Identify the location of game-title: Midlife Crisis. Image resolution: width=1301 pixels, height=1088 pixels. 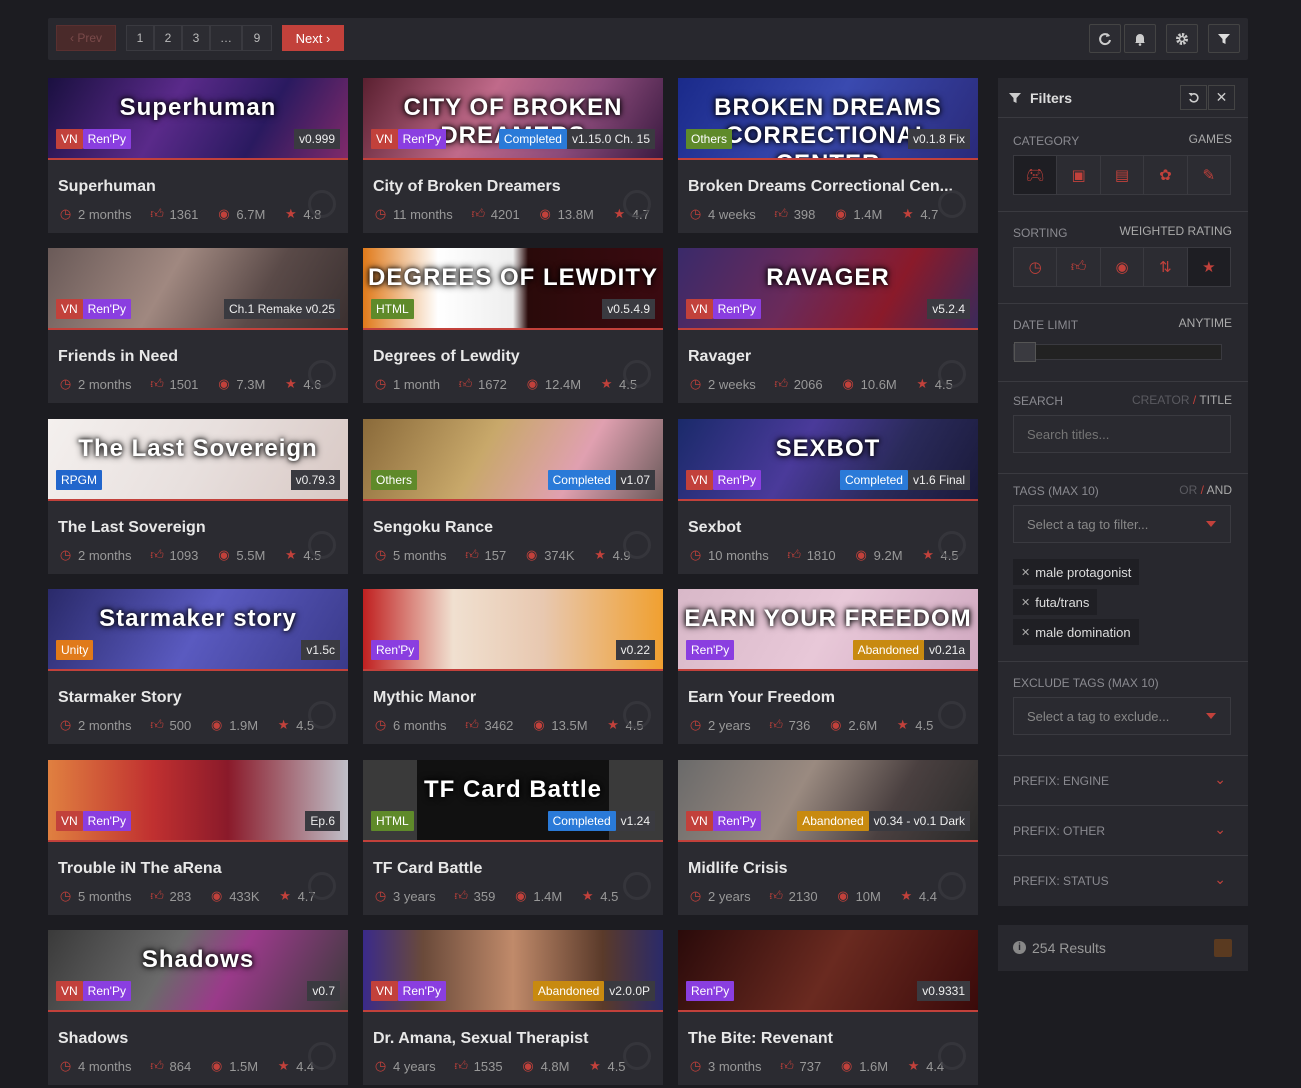
(830, 869).